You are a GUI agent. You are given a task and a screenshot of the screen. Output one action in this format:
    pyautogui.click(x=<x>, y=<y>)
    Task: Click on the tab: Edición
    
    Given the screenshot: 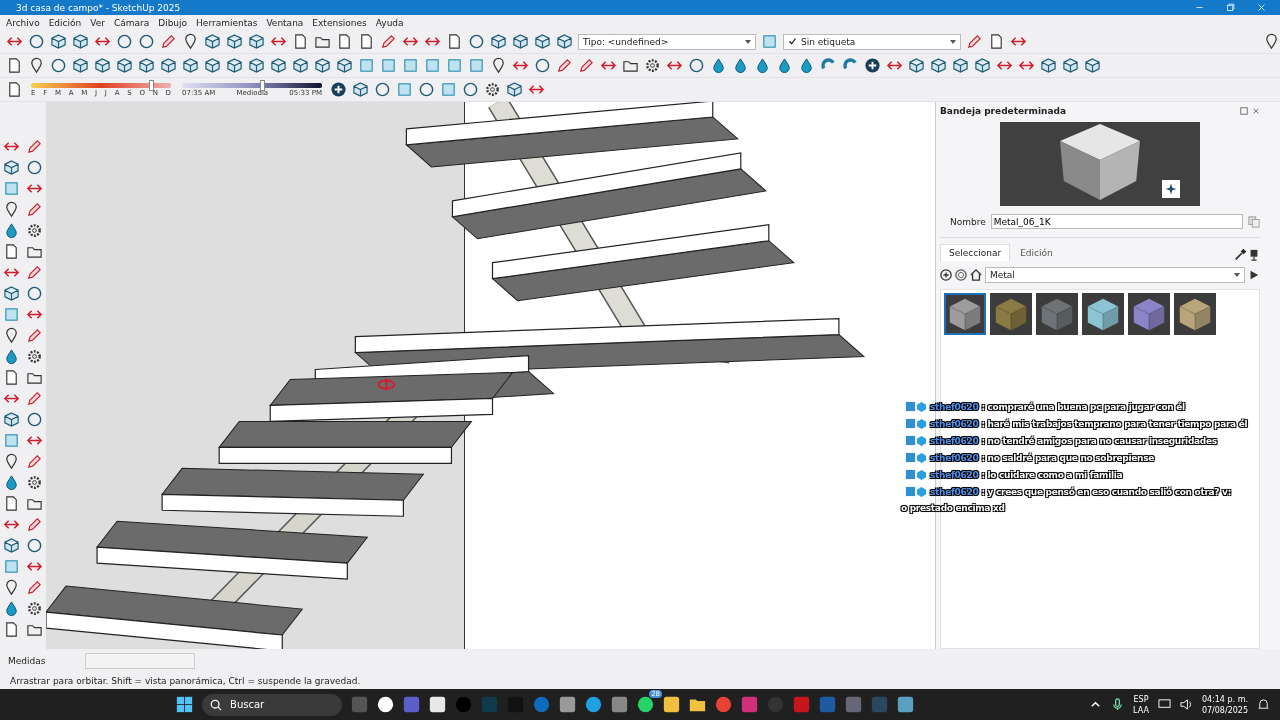 What is the action you would take?
    pyautogui.click(x=1036, y=253)
    